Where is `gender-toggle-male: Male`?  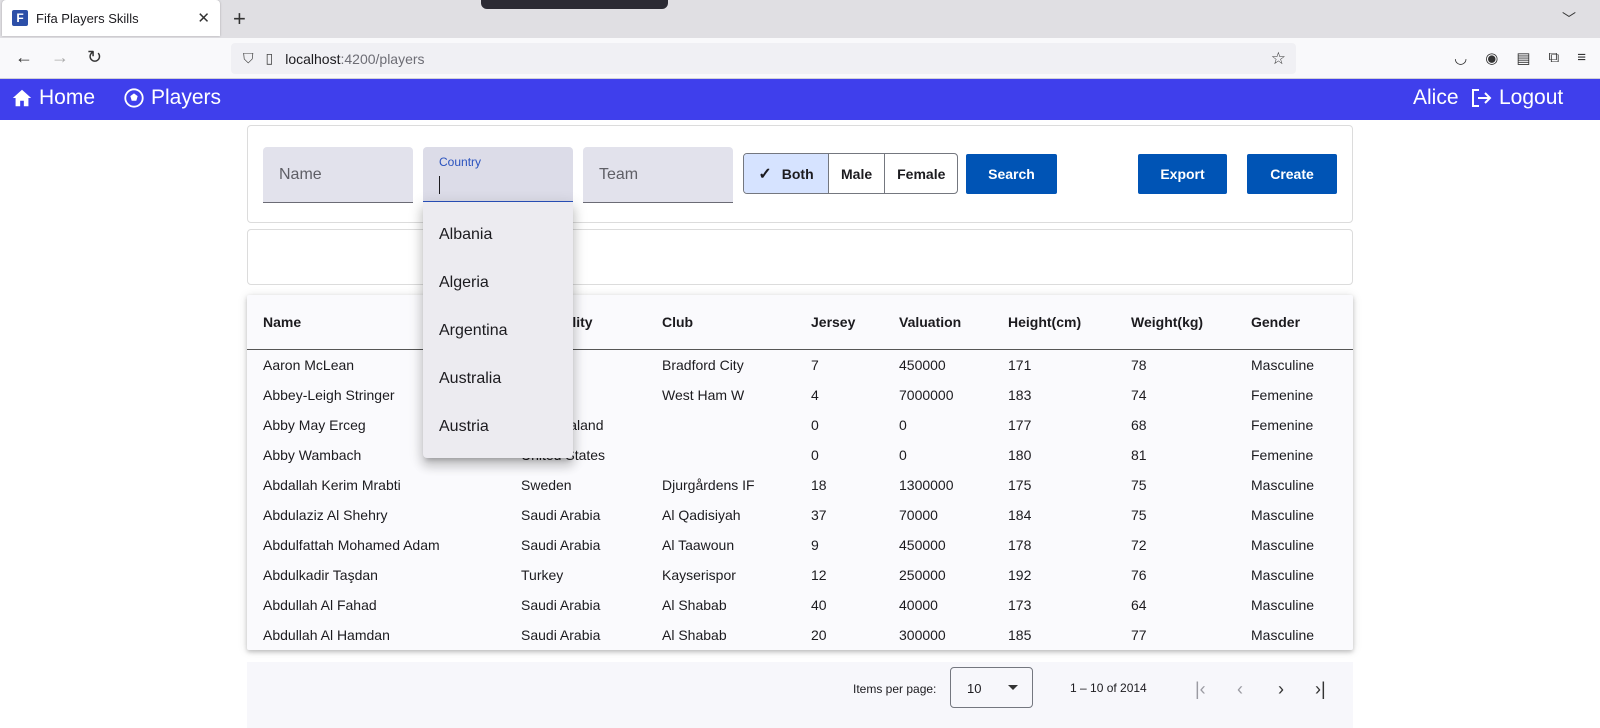 gender-toggle-male: Male is located at coordinates (856, 173).